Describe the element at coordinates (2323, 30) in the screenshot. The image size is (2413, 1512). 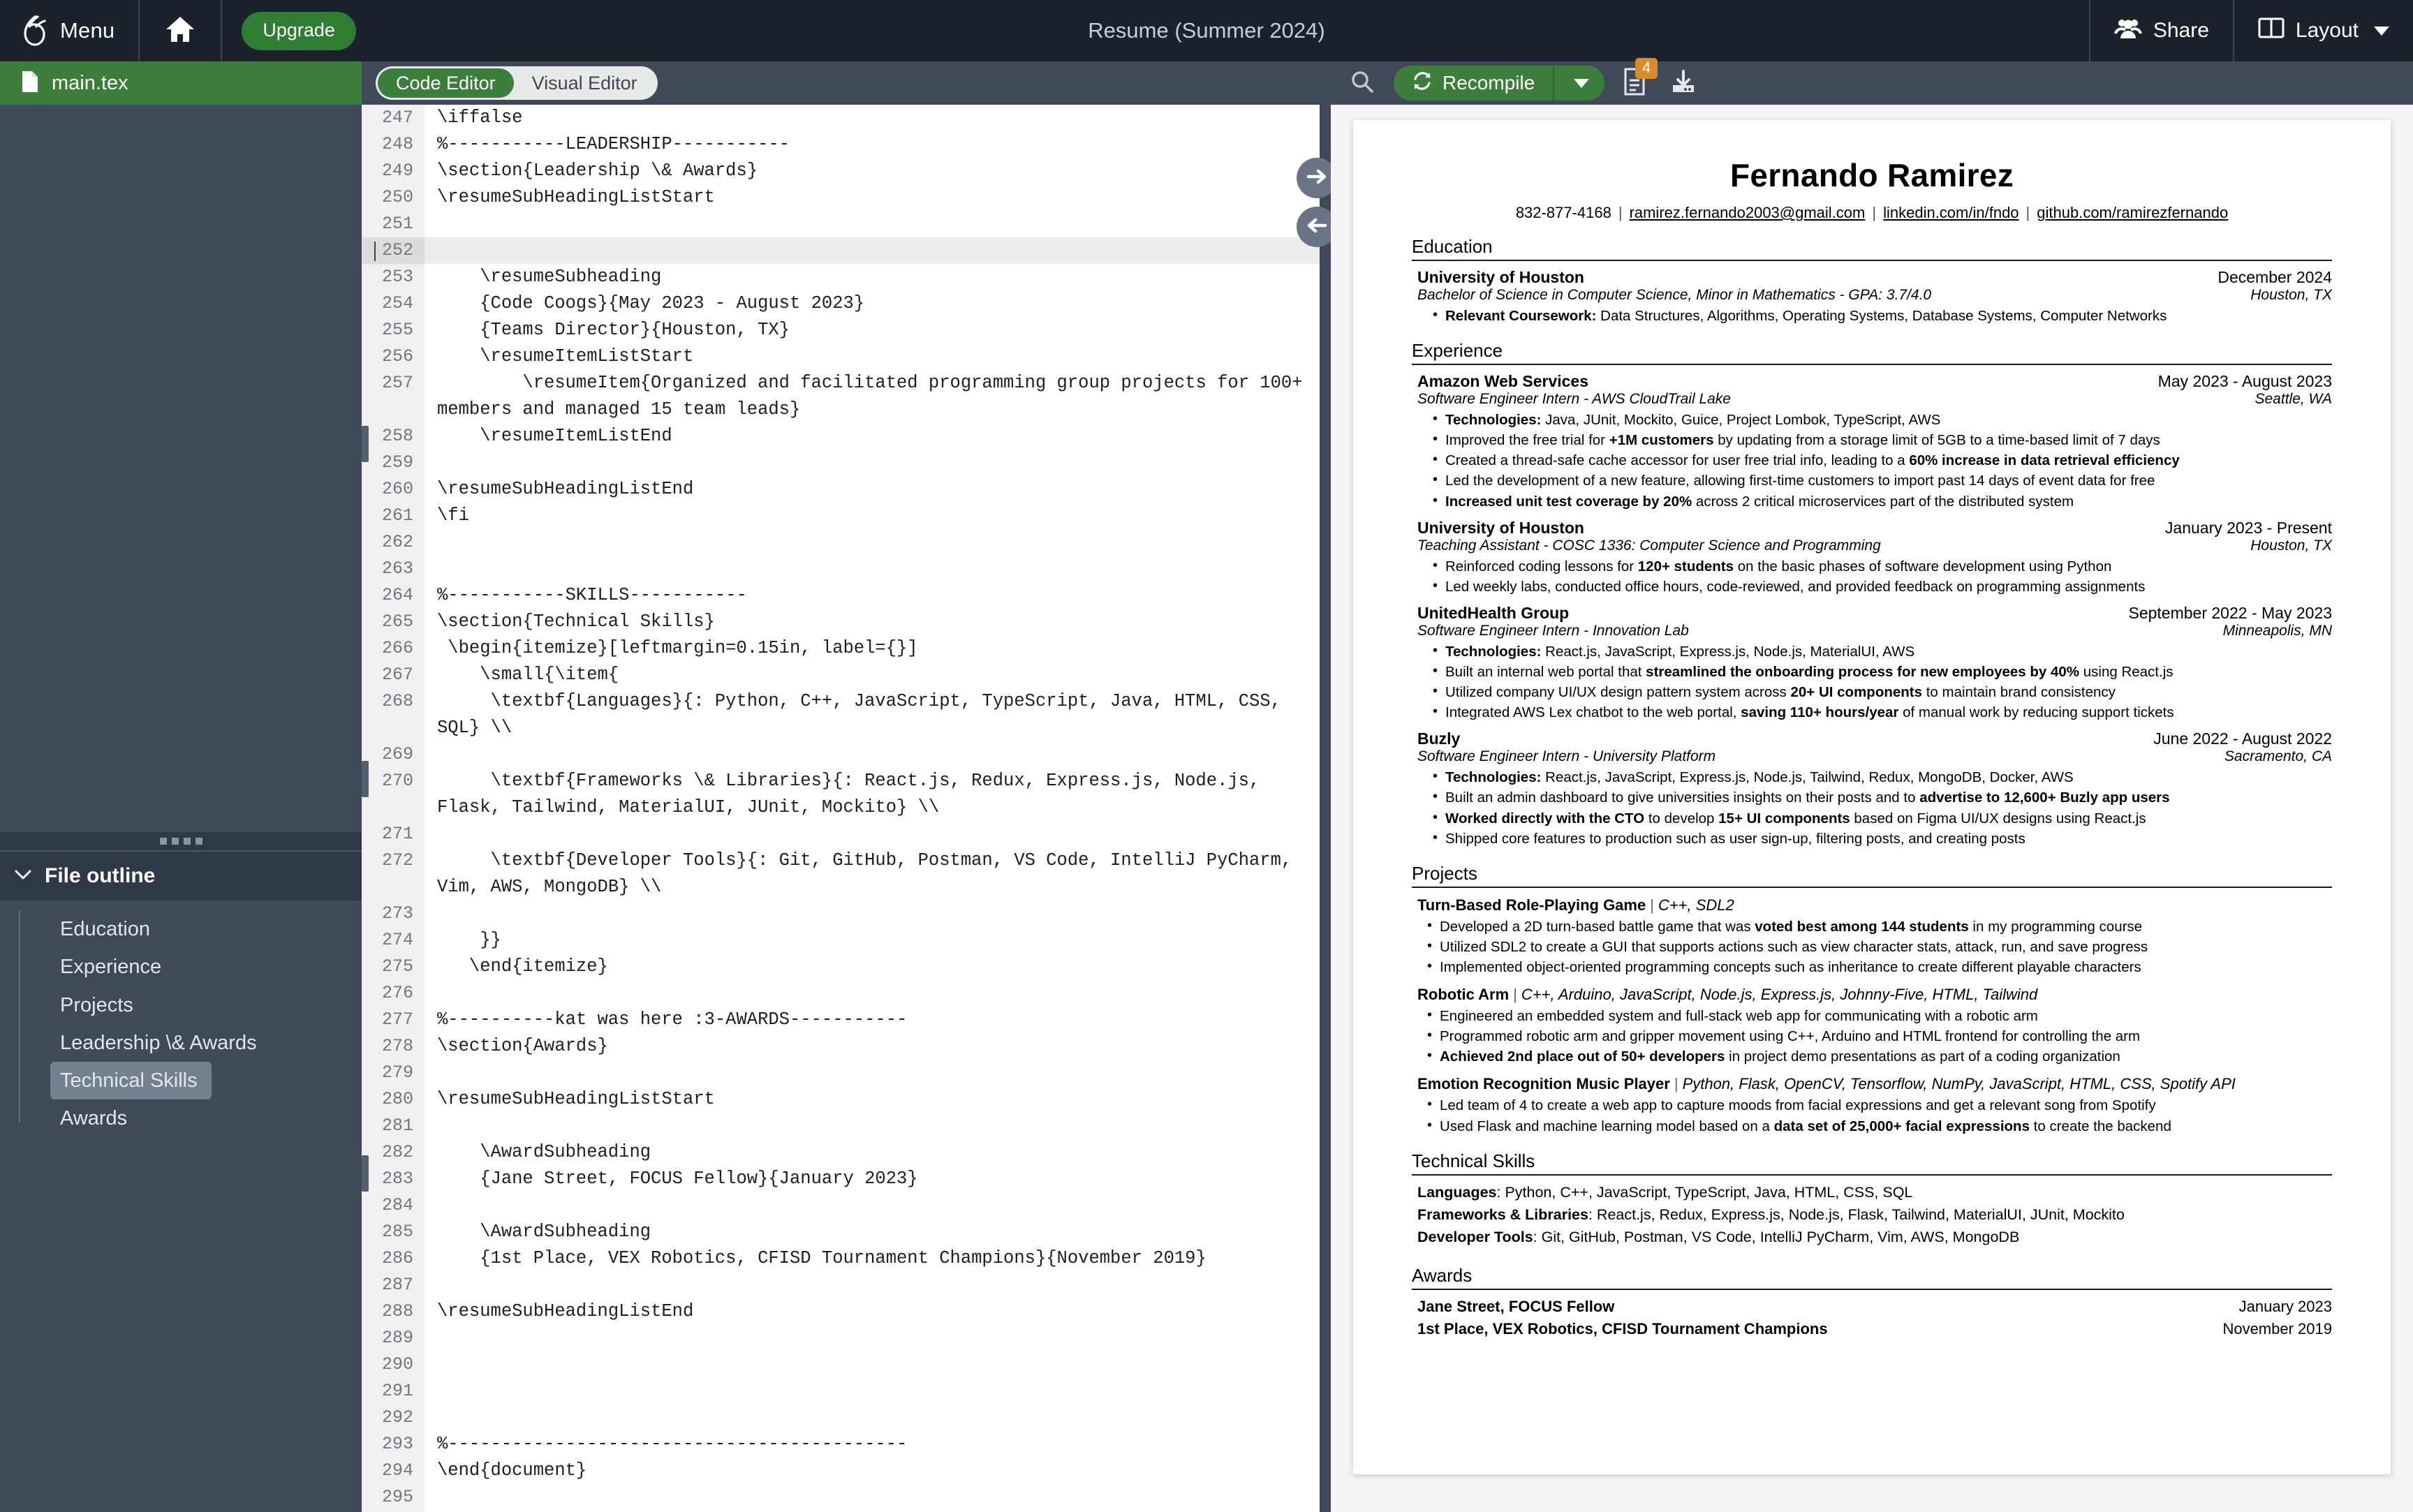
I see `layout-button: Layout` at that location.